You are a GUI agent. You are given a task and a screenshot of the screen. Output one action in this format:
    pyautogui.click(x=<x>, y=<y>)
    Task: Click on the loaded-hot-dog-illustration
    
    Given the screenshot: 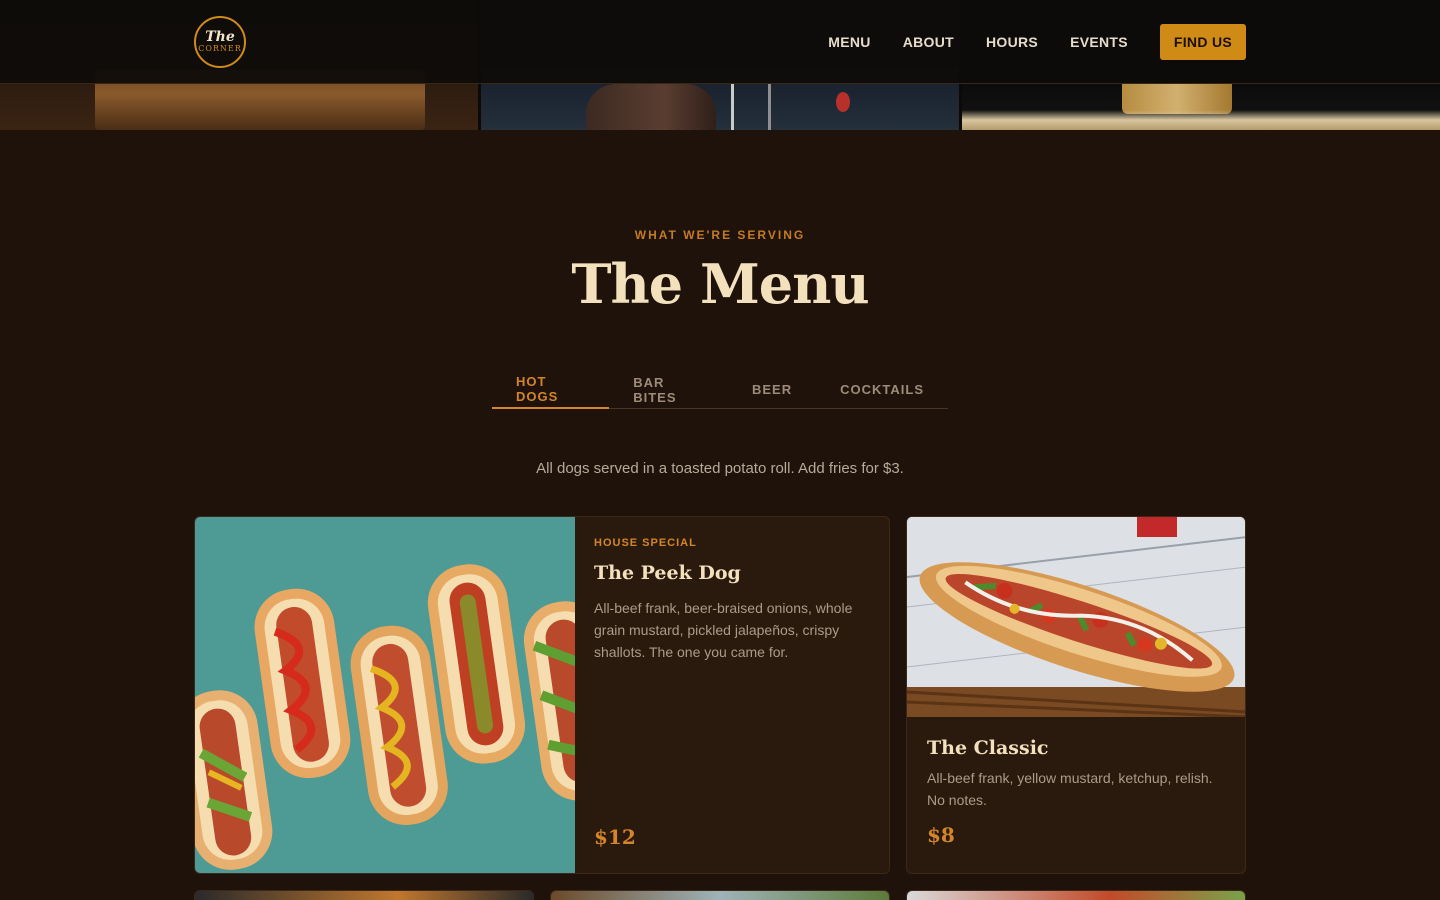 What is the action you would take?
    pyautogui.click(x=1076, y=618)
    